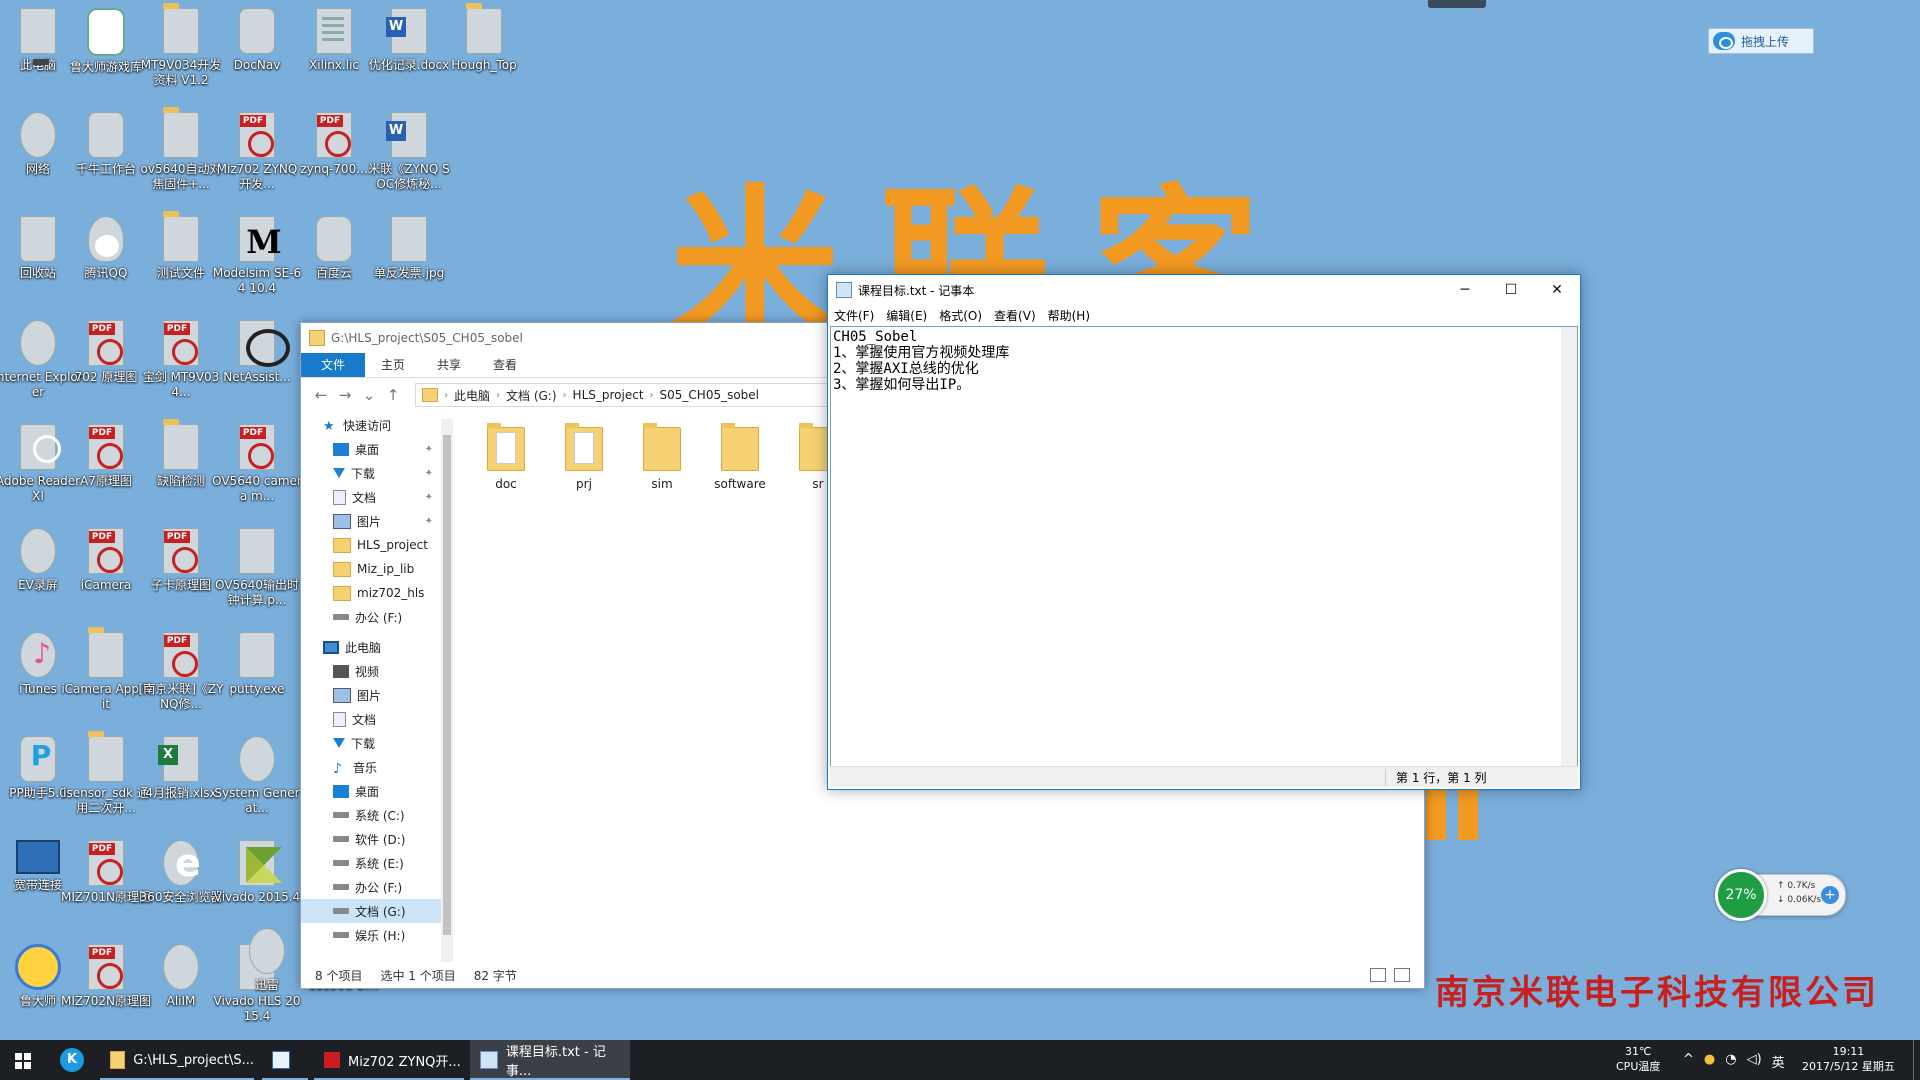  Describe the element at coordinates (371, 473) in the screenshot. I see `sidebar-item: 下载 ✦` at that location.